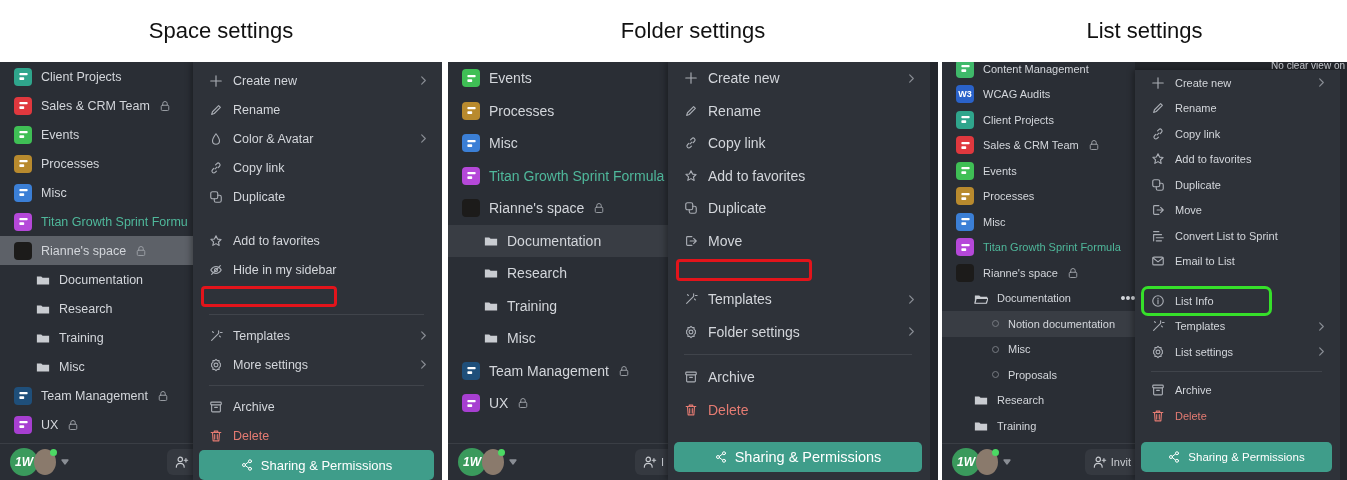 This screenshot has height=480, width=1347. I want to click on wand-icon, so click(216, 335).